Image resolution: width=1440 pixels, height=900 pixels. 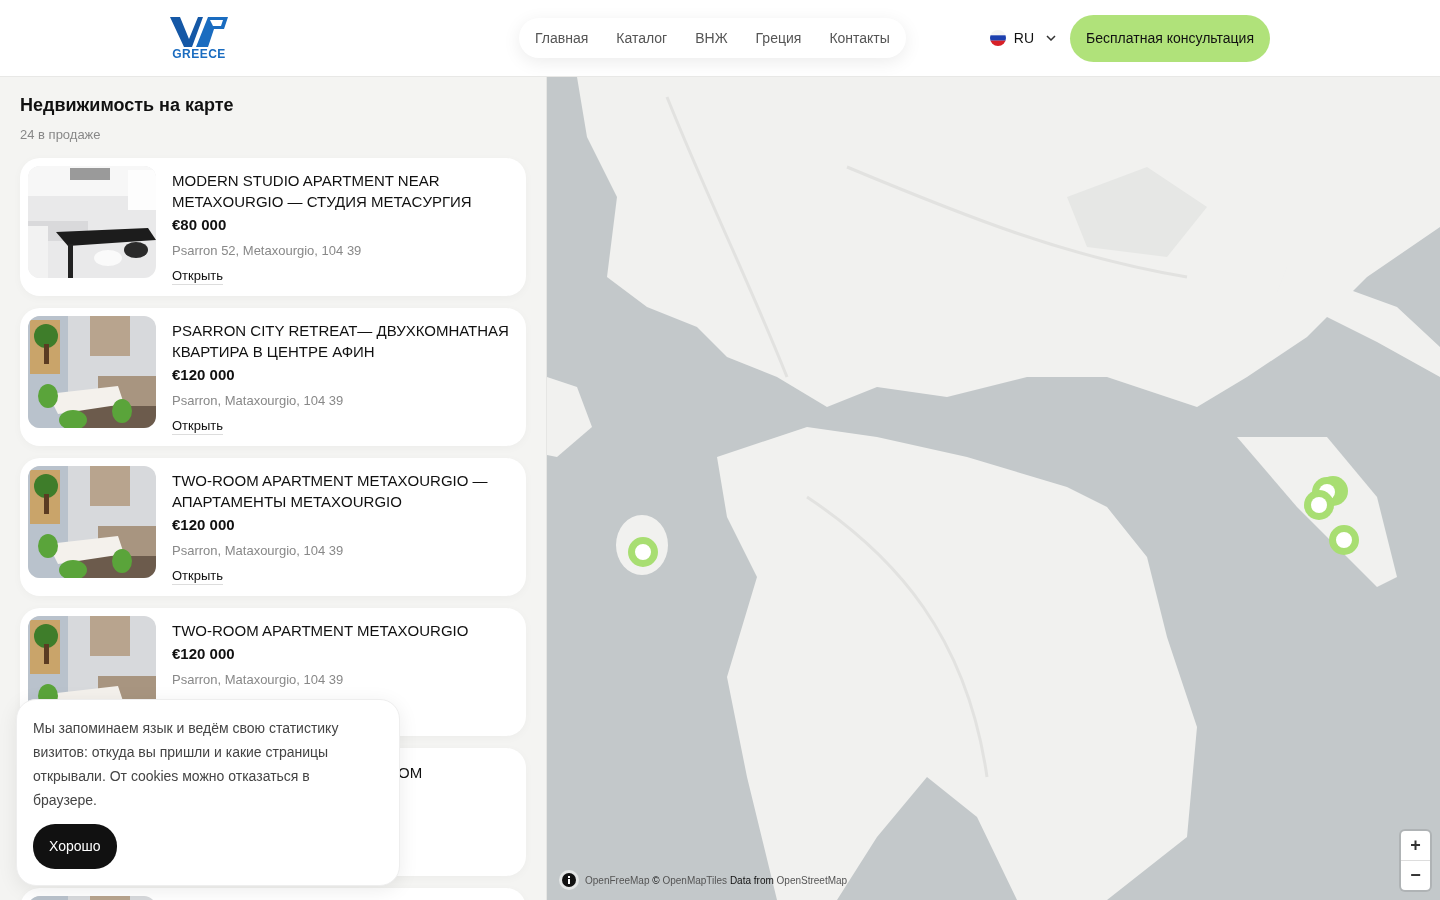 What do you see at coordinates (1170, 38) in the screenshot?
I see `consultation-button: Бесплатная консультация` at bounding box center [1170, 38].